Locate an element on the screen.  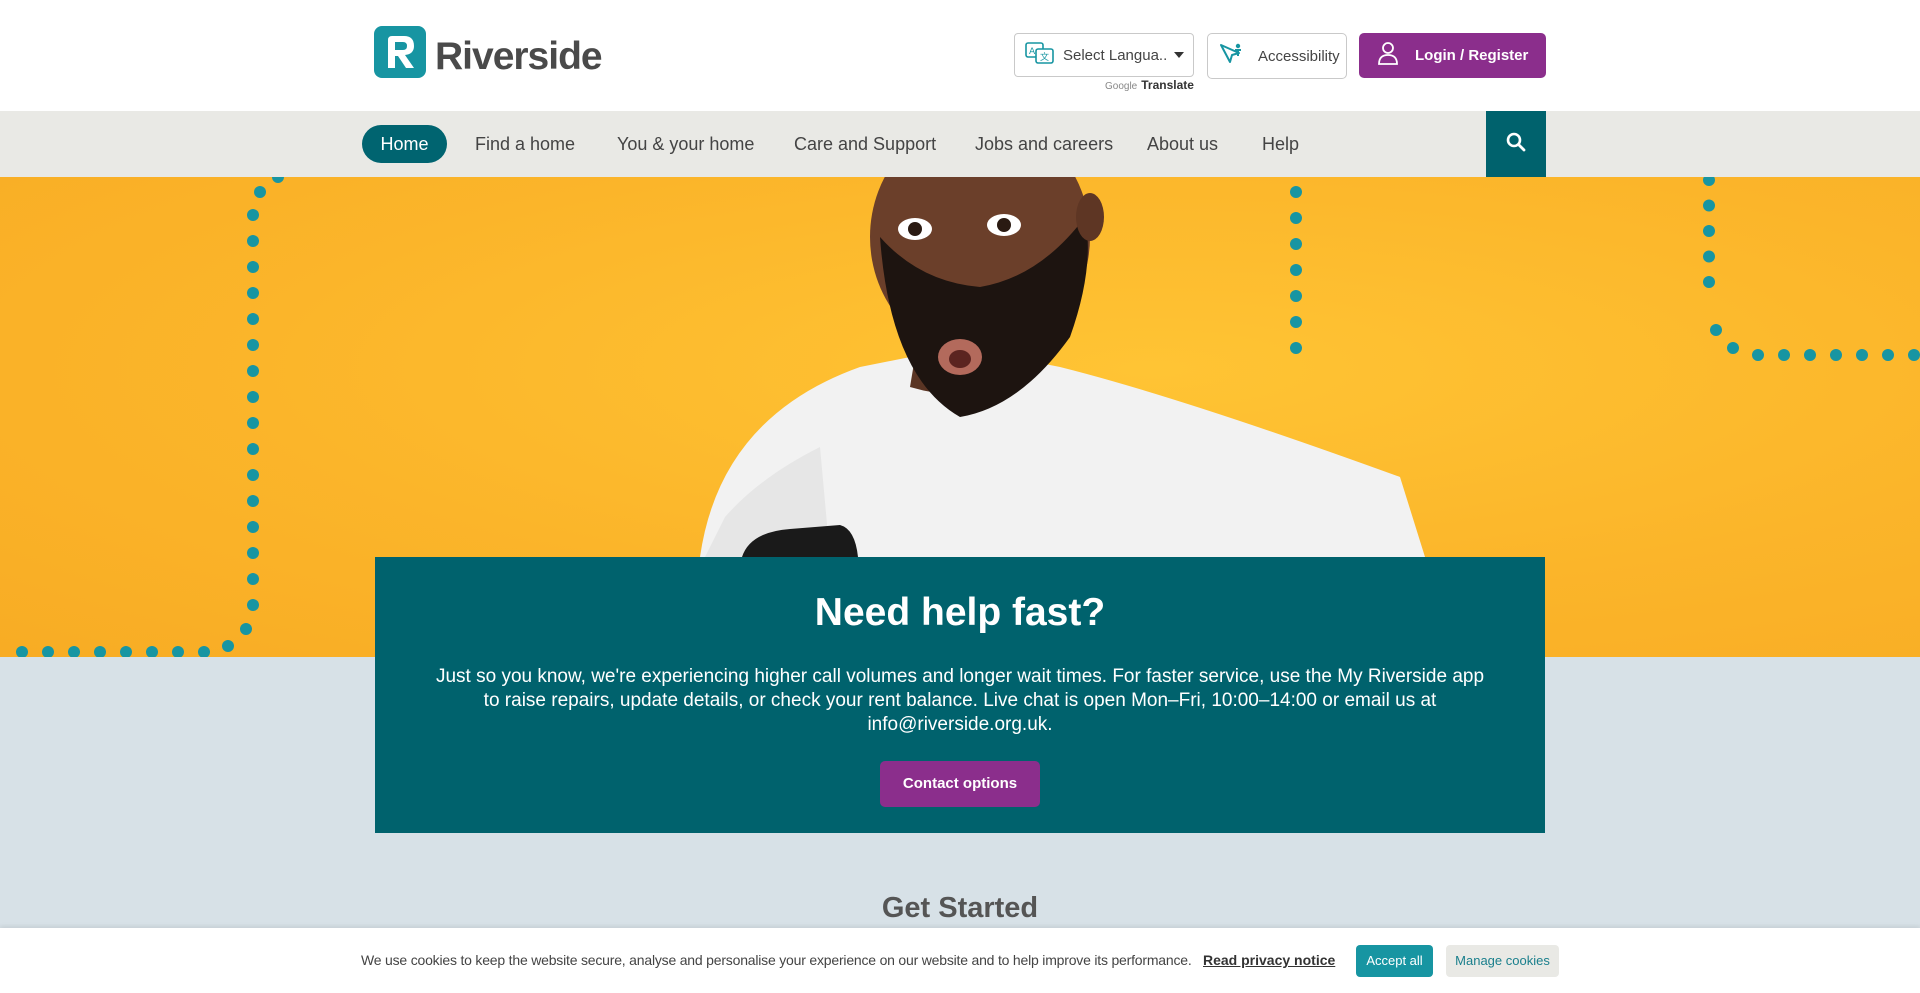
accessibility-button: Accessibility is located at coordinates (1277, 56).